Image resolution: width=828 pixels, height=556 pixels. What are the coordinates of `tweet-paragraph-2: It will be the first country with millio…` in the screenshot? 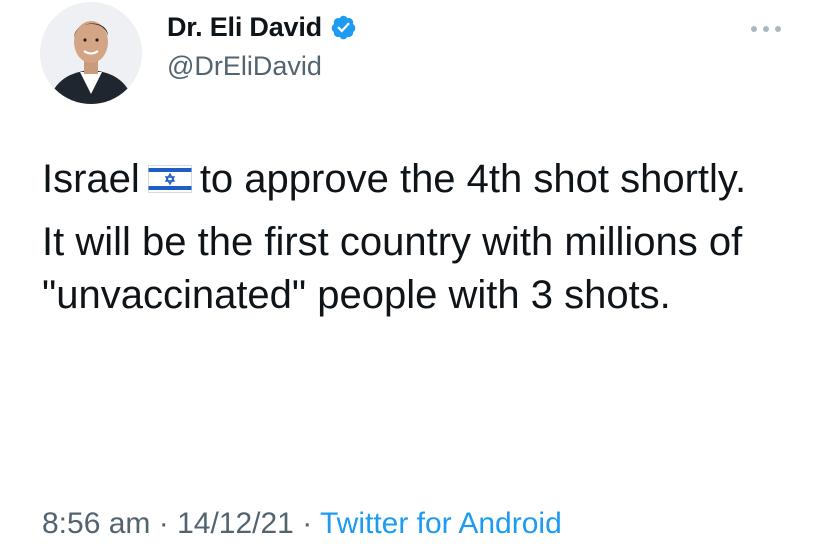 It's located at (392, 268).